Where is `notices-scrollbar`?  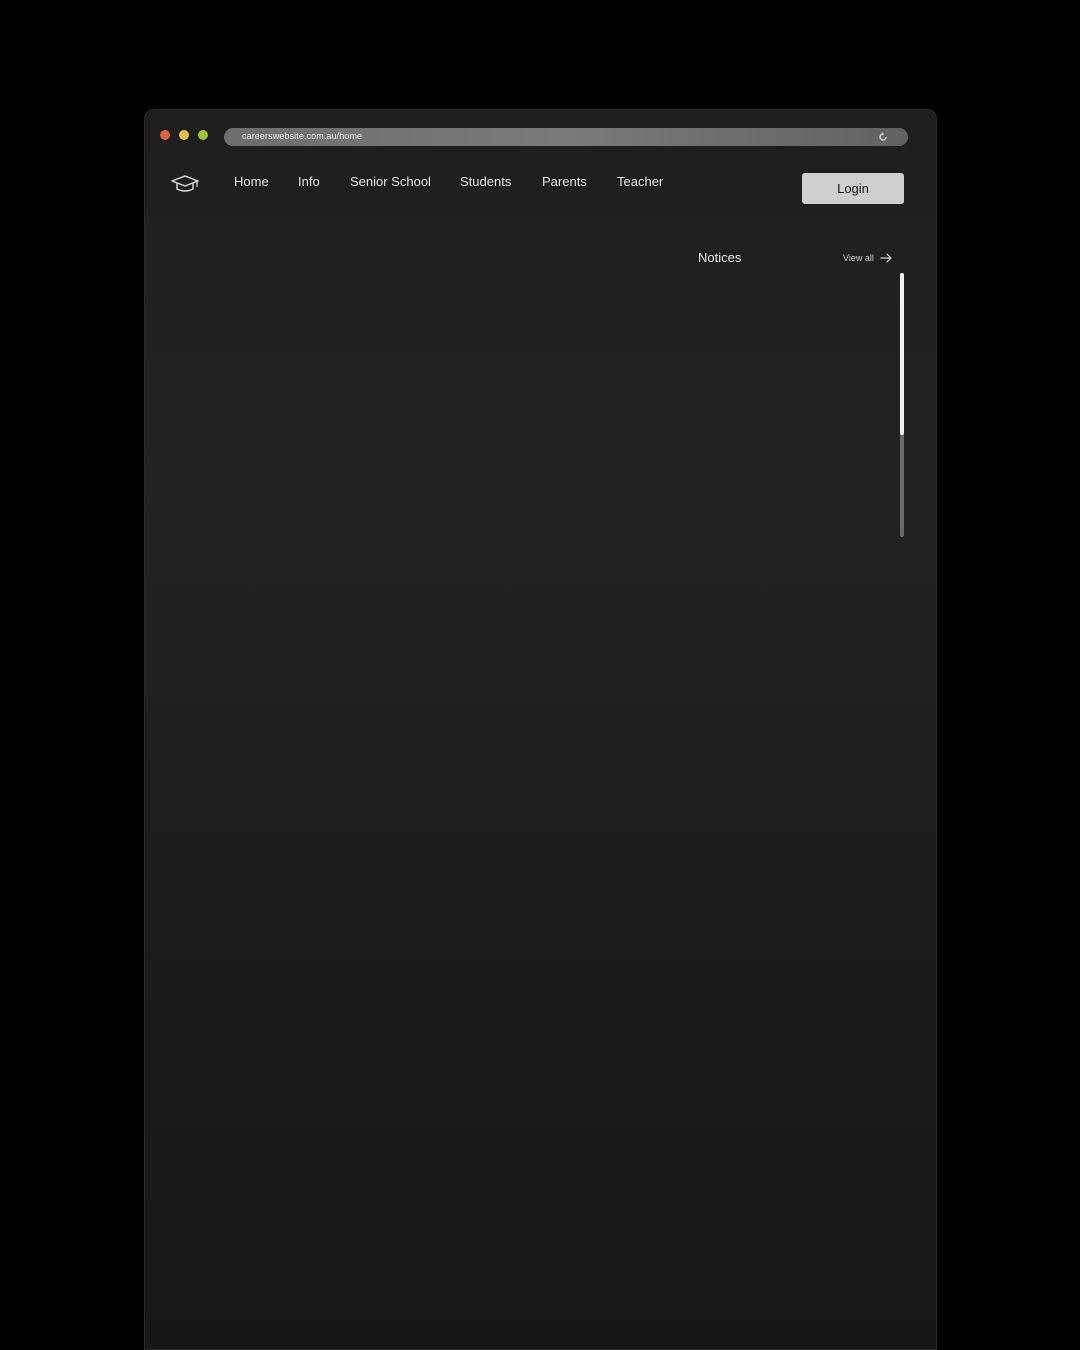 notices-scrollbar is located at coordinates (902, 405).